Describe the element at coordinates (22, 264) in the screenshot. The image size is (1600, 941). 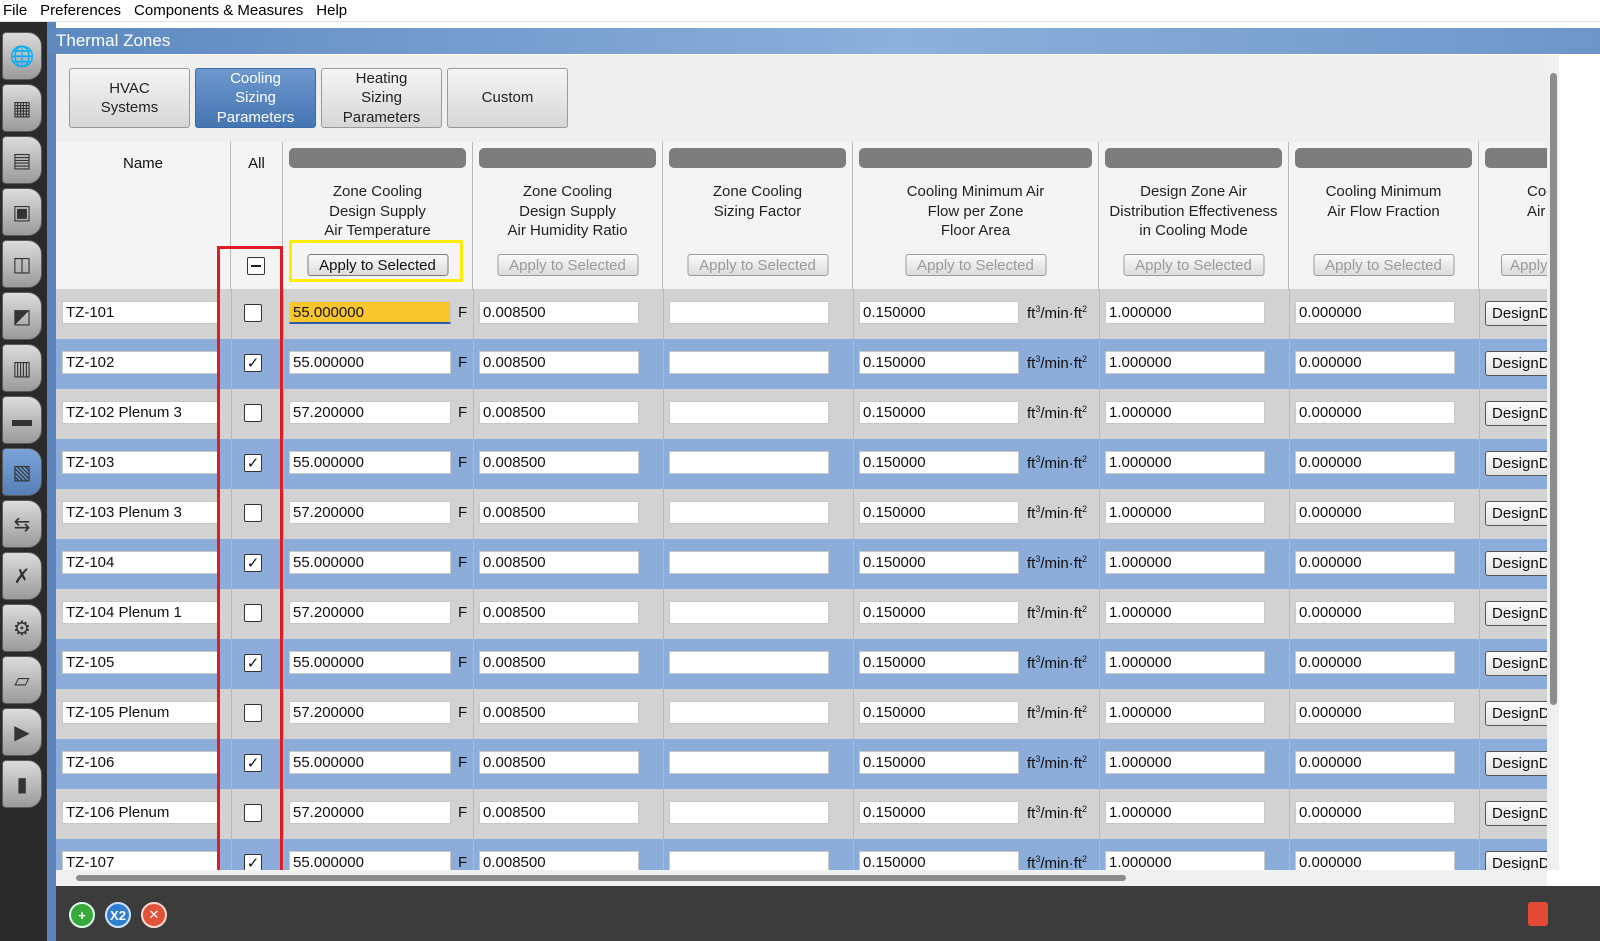
I see `space-types-icon: ◫` at that location.